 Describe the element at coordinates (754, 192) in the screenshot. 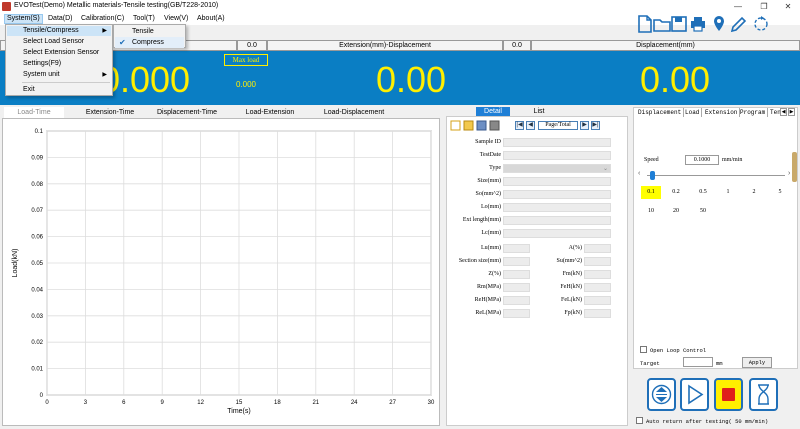

I see `speed-option: 2` at that location.